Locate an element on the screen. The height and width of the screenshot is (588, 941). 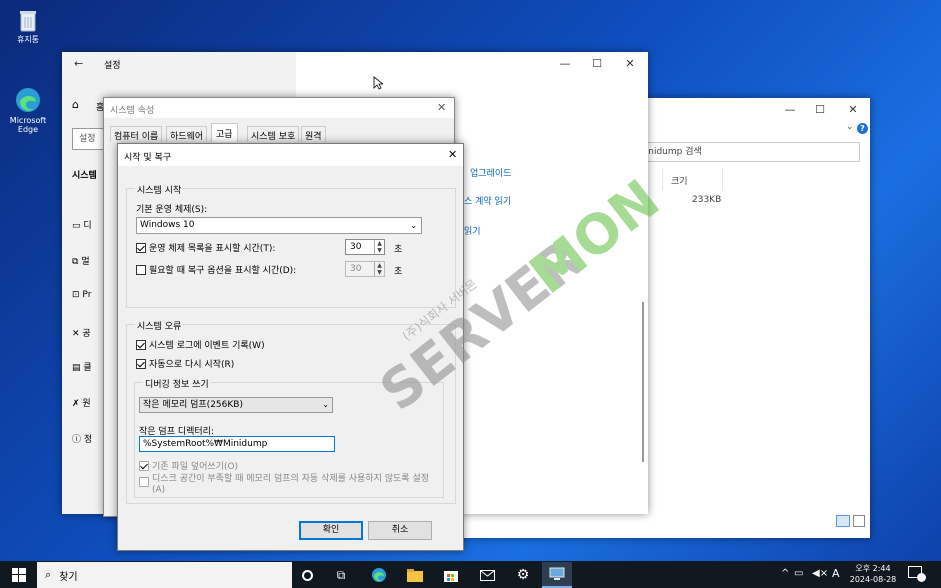
nav-multitask: ⧉ 멀 is located at coordinates (81, 260).